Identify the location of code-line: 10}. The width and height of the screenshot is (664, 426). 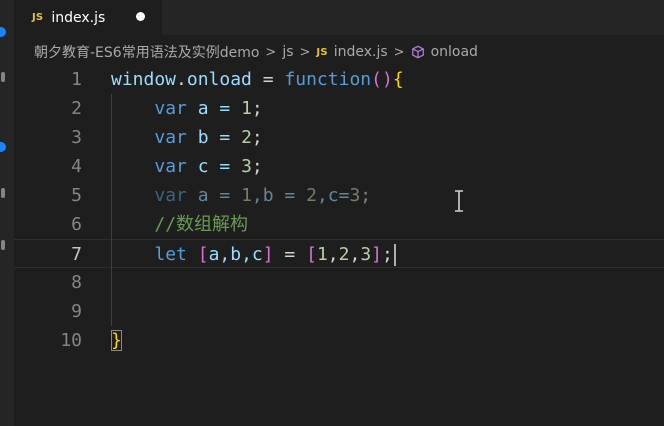
(339, 340).